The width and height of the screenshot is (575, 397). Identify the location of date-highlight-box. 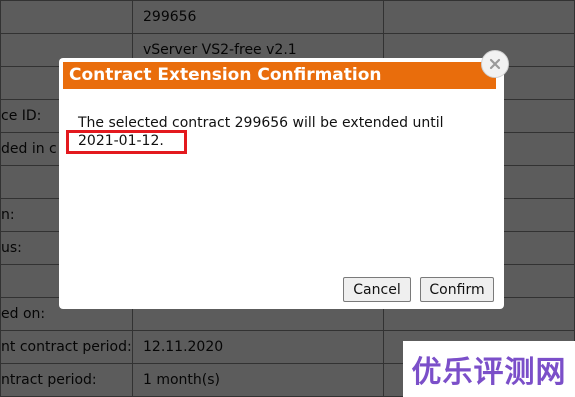
(126, 142).